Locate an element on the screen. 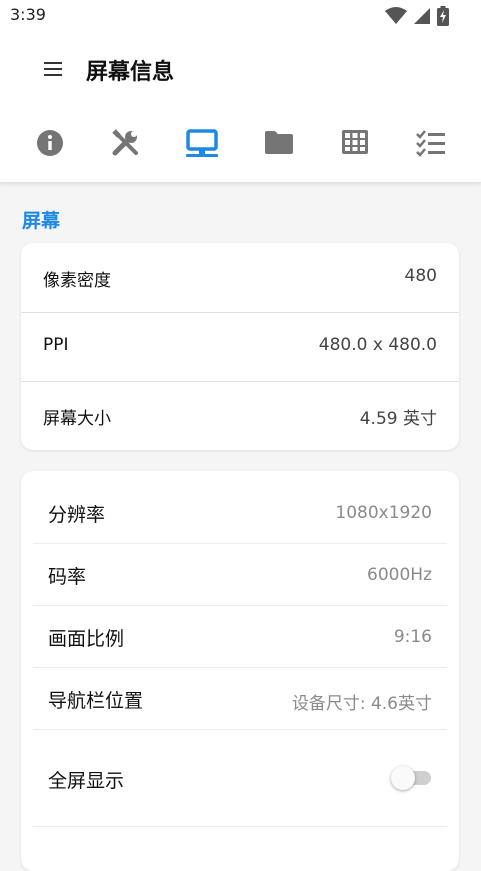 This screenshot has height=871, width=481. setting-row-aspect: 画面比例 9:16 is located at coordinates (240, 636).